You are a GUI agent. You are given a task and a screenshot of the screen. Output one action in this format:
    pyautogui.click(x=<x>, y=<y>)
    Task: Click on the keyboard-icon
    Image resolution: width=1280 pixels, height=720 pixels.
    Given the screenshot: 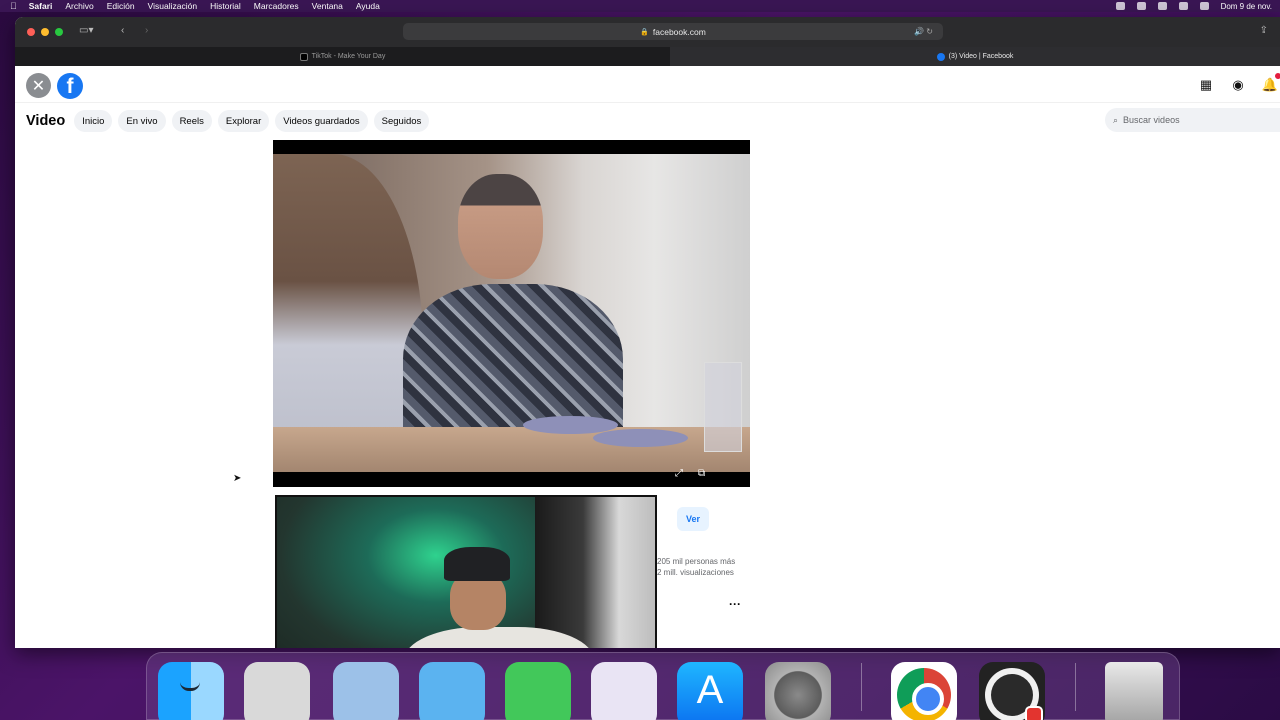 What is the action you would take?
    pyautogui.click(x=1162, y=6)
    